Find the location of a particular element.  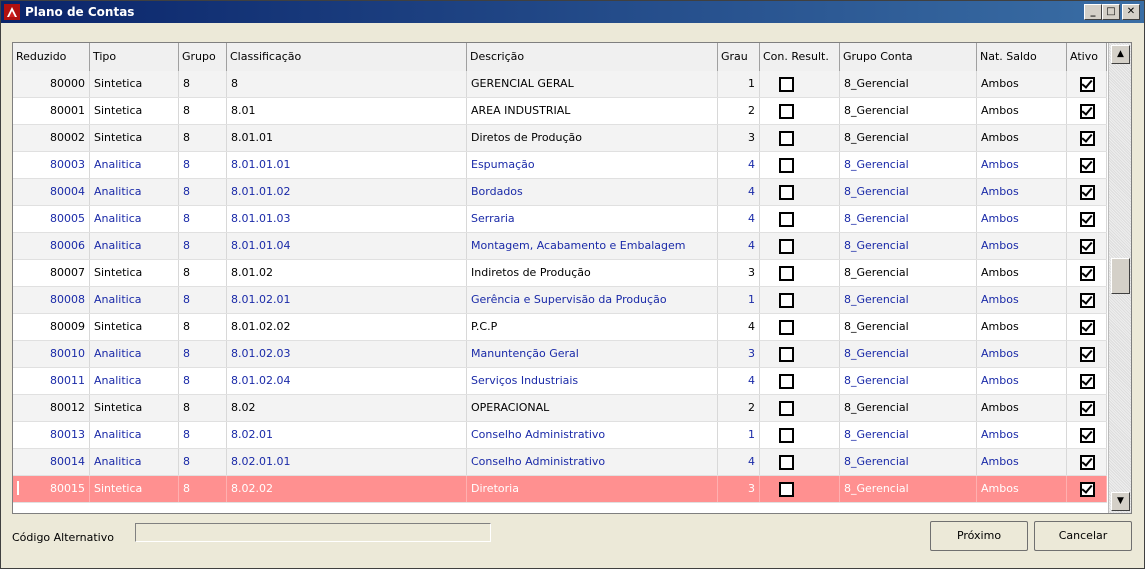

column-header-ativo: Ativo is located at coordinates (1087, 57).